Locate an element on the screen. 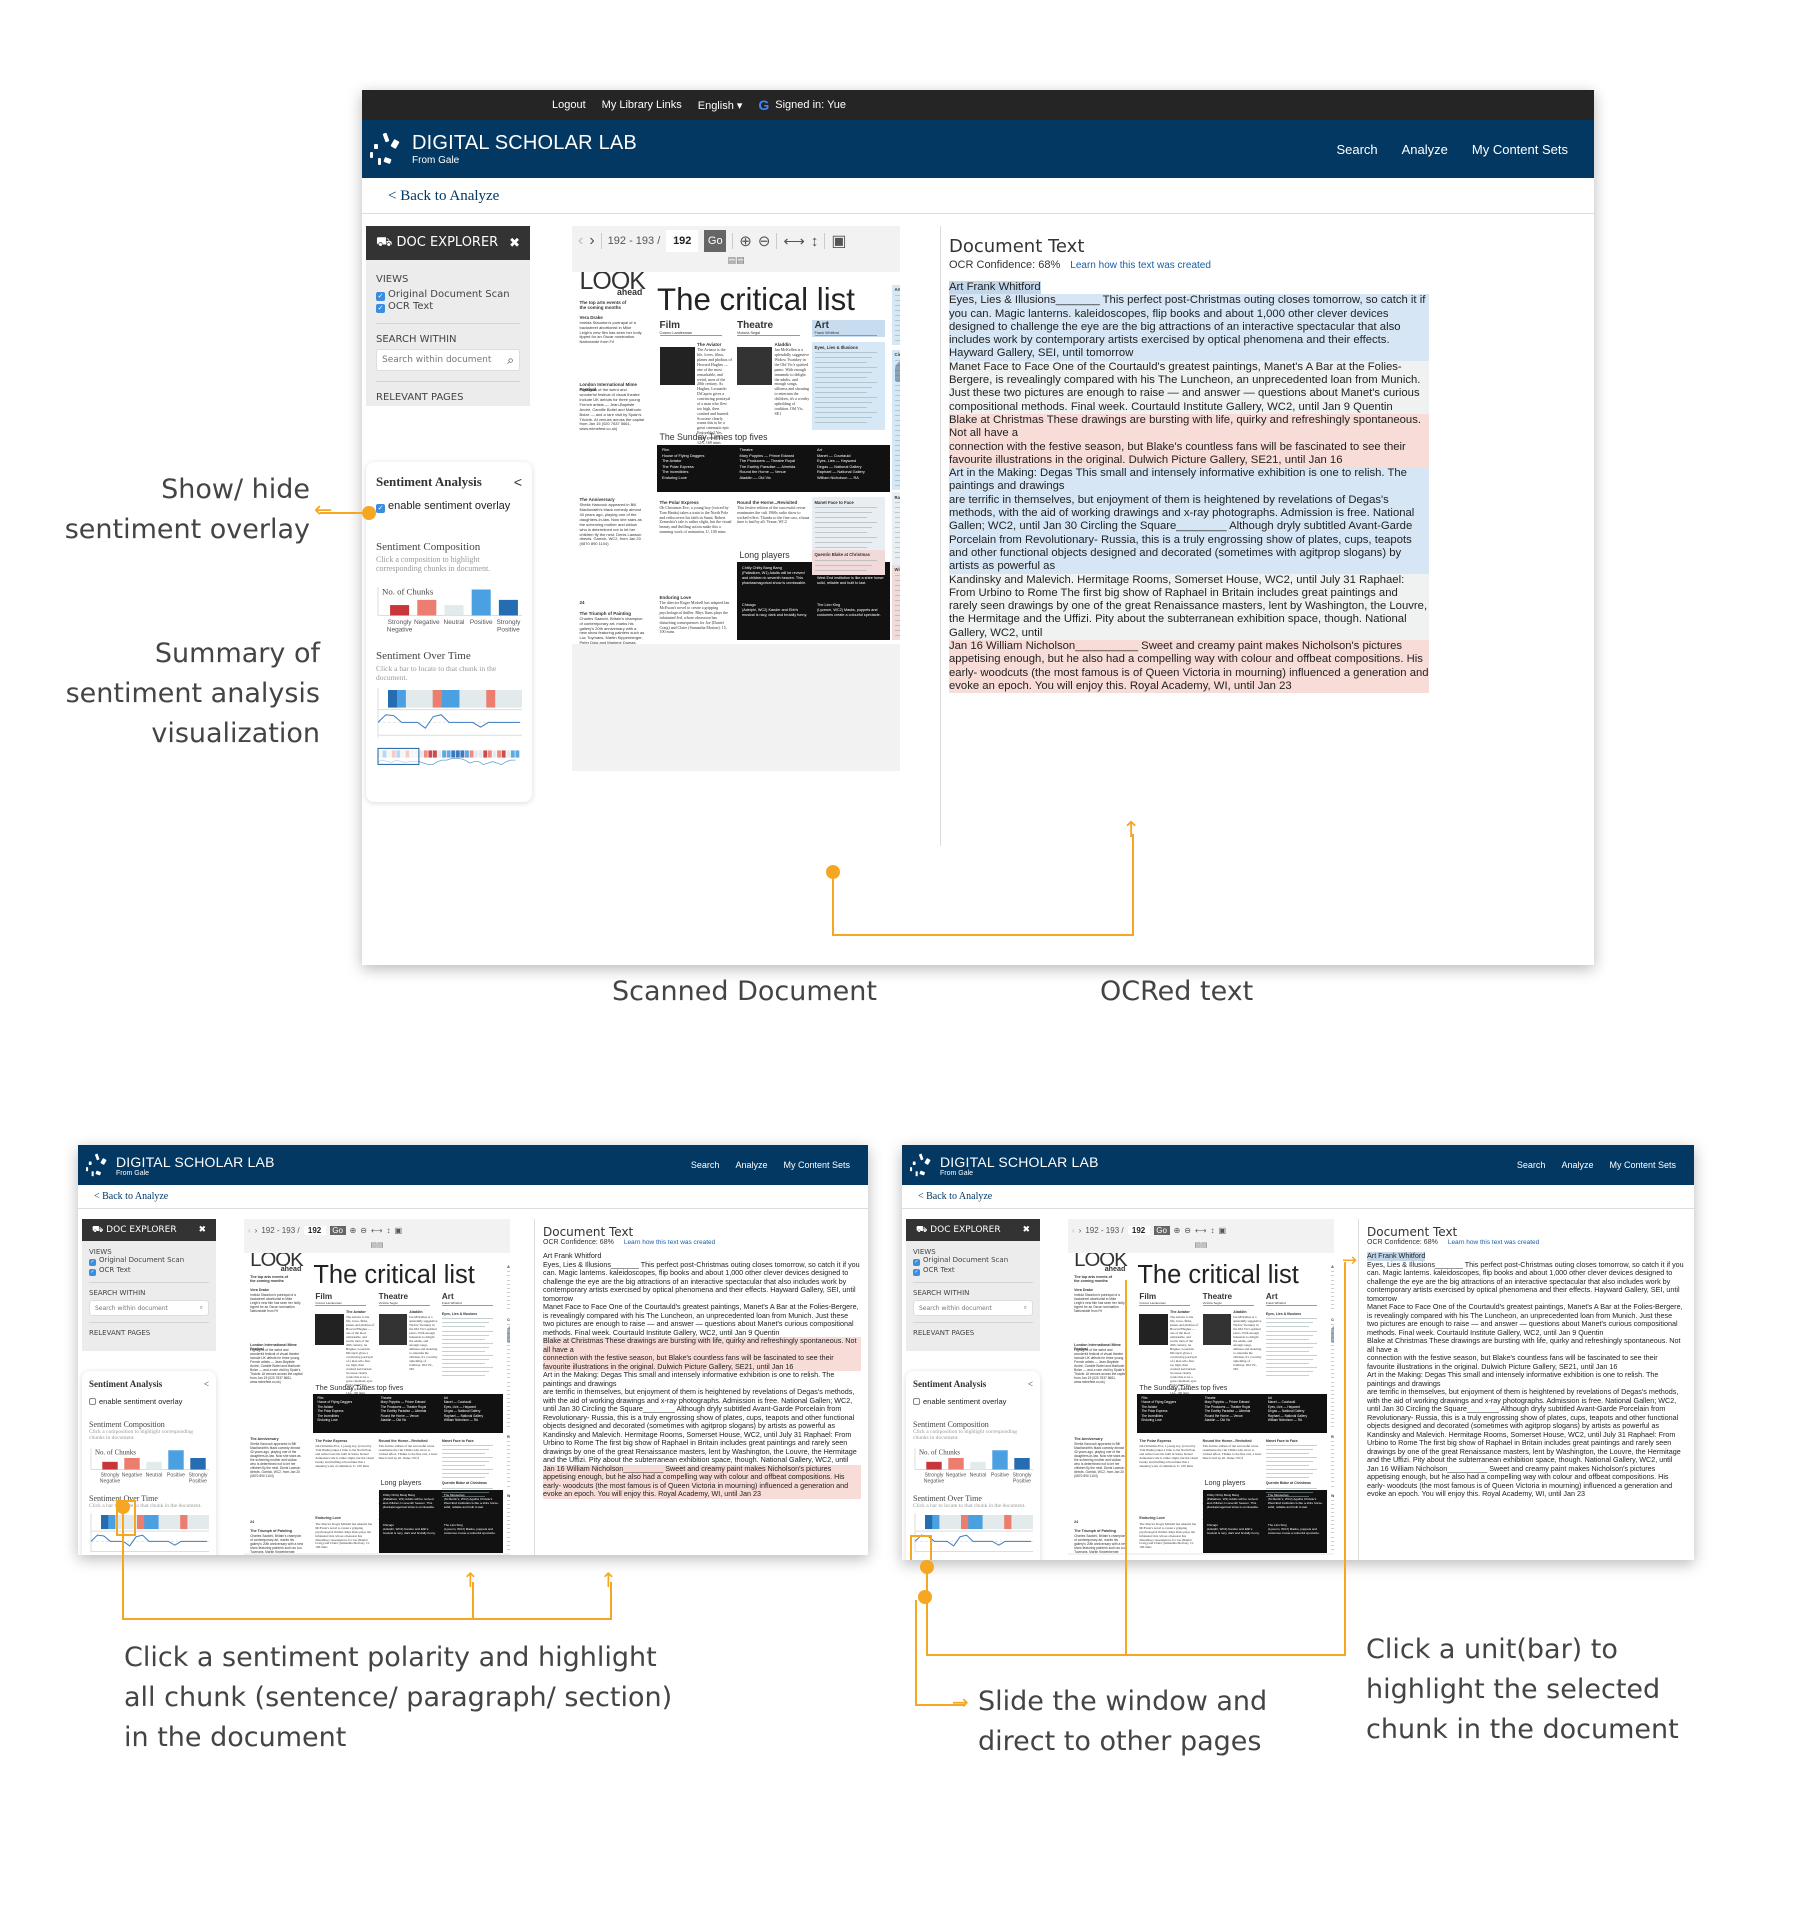  brush-window is located at coordinates (398, 756).